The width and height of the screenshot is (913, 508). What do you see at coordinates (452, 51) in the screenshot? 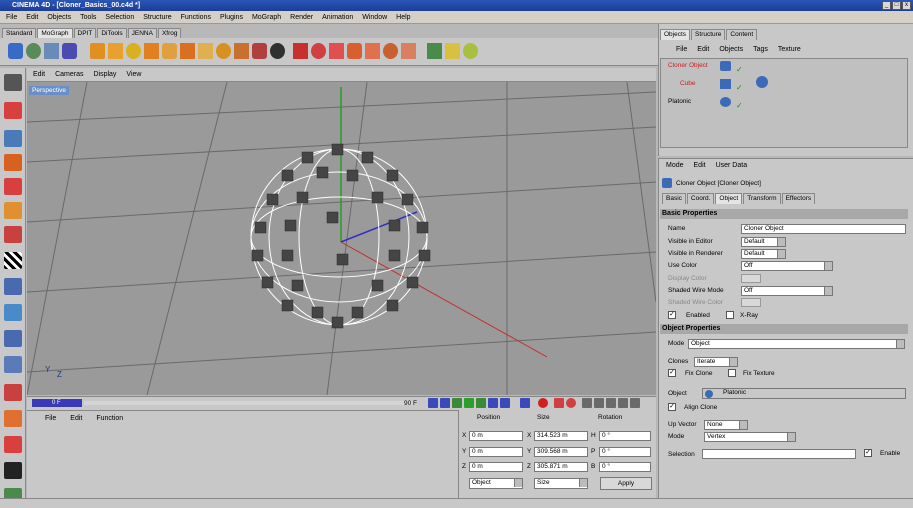
I see `selection-tool-icon` at bounding box center [452, 51].